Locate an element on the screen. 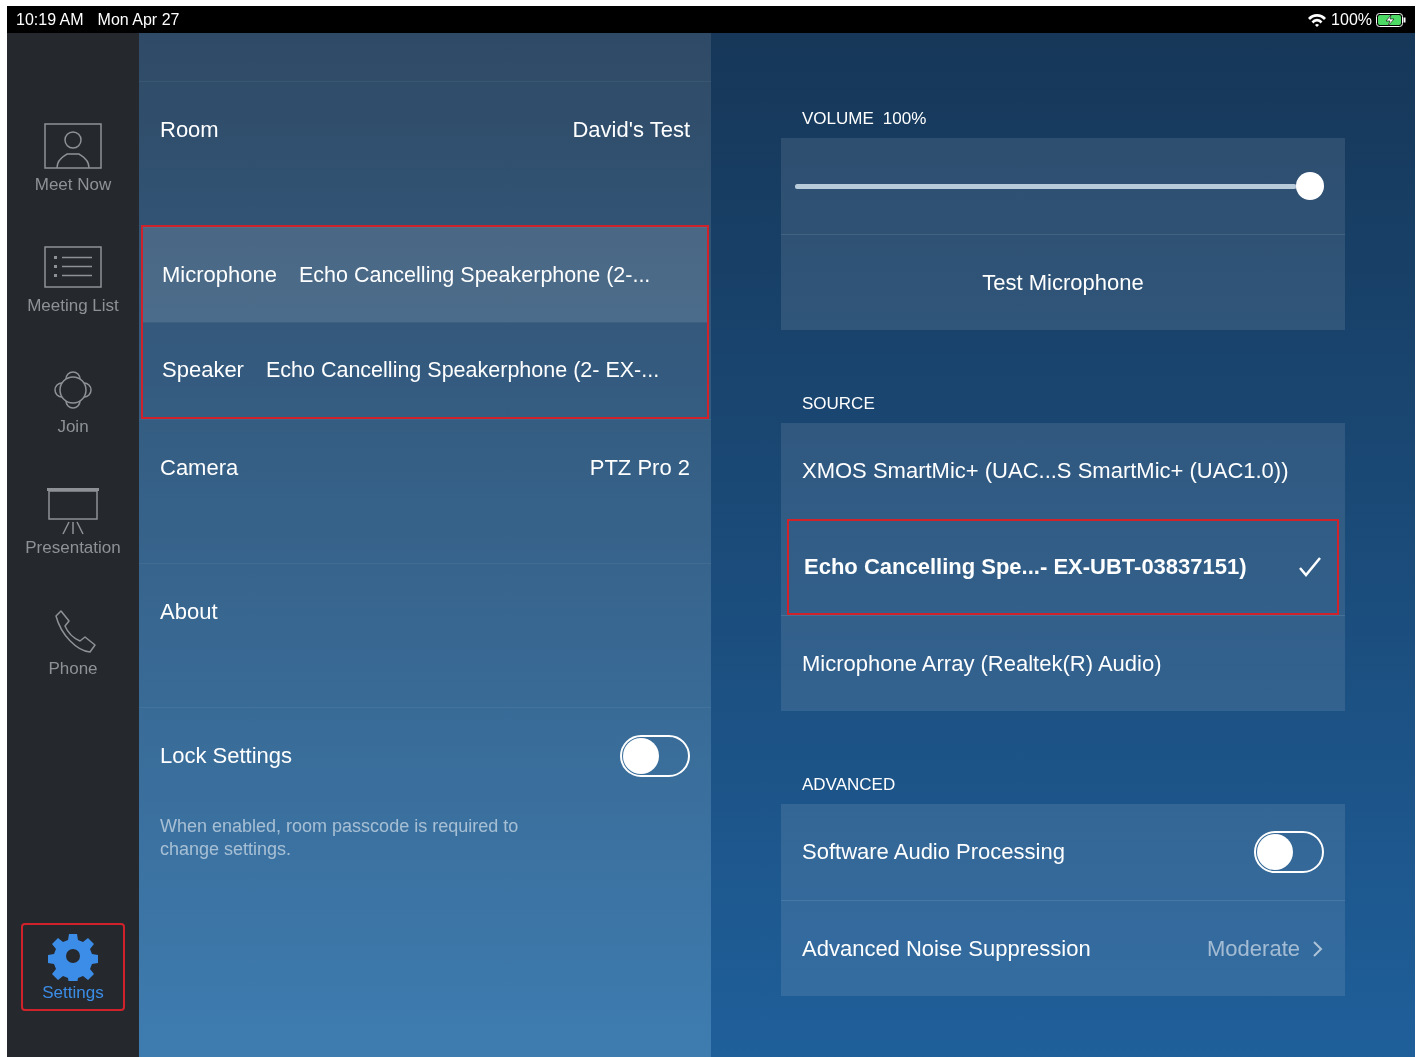 Image resolution: width=1423 pixels, height=1057 pixels. row-value: PTZ Pro 2 is located at coordinates (639, 467).